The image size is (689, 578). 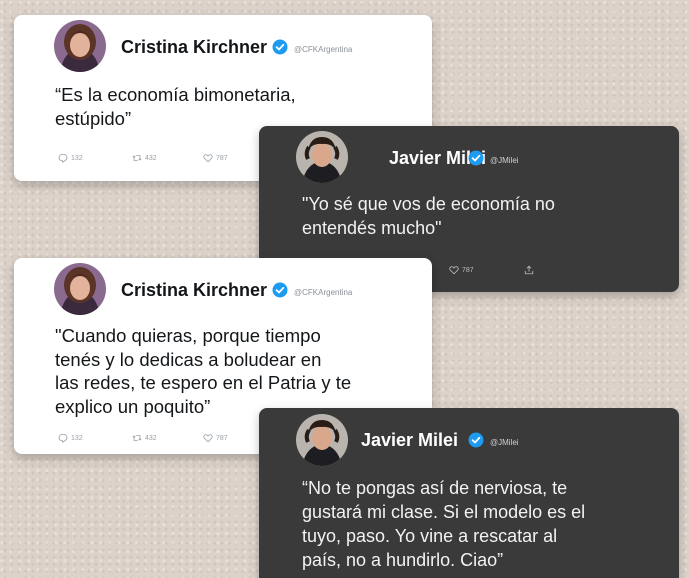 I want to click on tweet-text-line: "Yo sé que vos de economía no, so click(x=428, y=204).